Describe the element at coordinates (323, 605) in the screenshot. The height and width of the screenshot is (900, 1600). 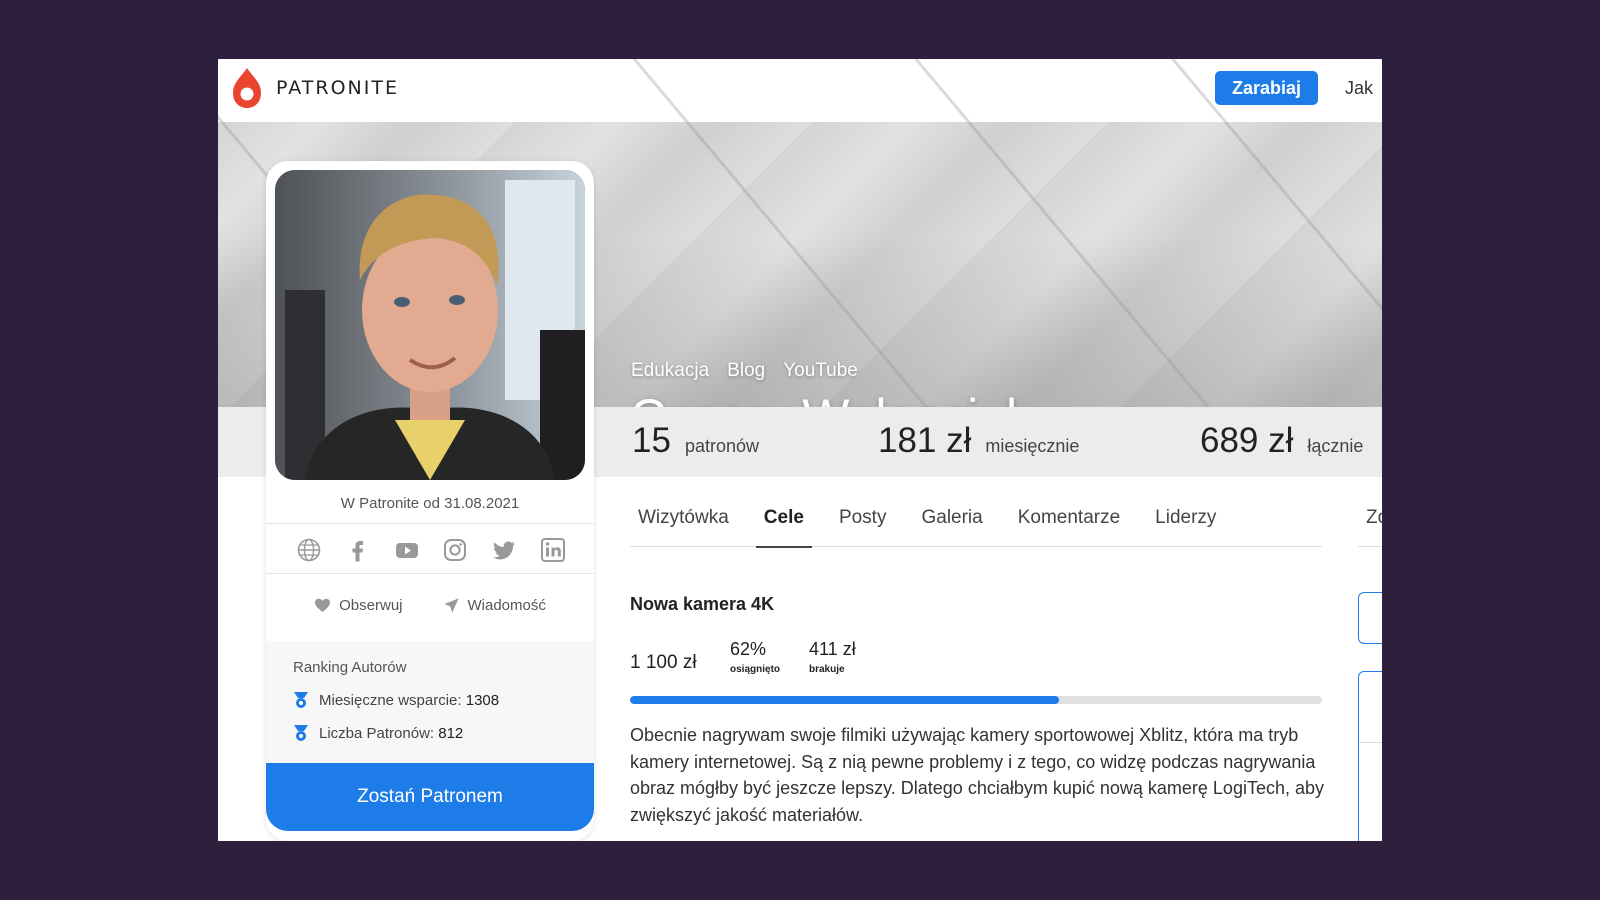
I see `heart-icon` at that location.